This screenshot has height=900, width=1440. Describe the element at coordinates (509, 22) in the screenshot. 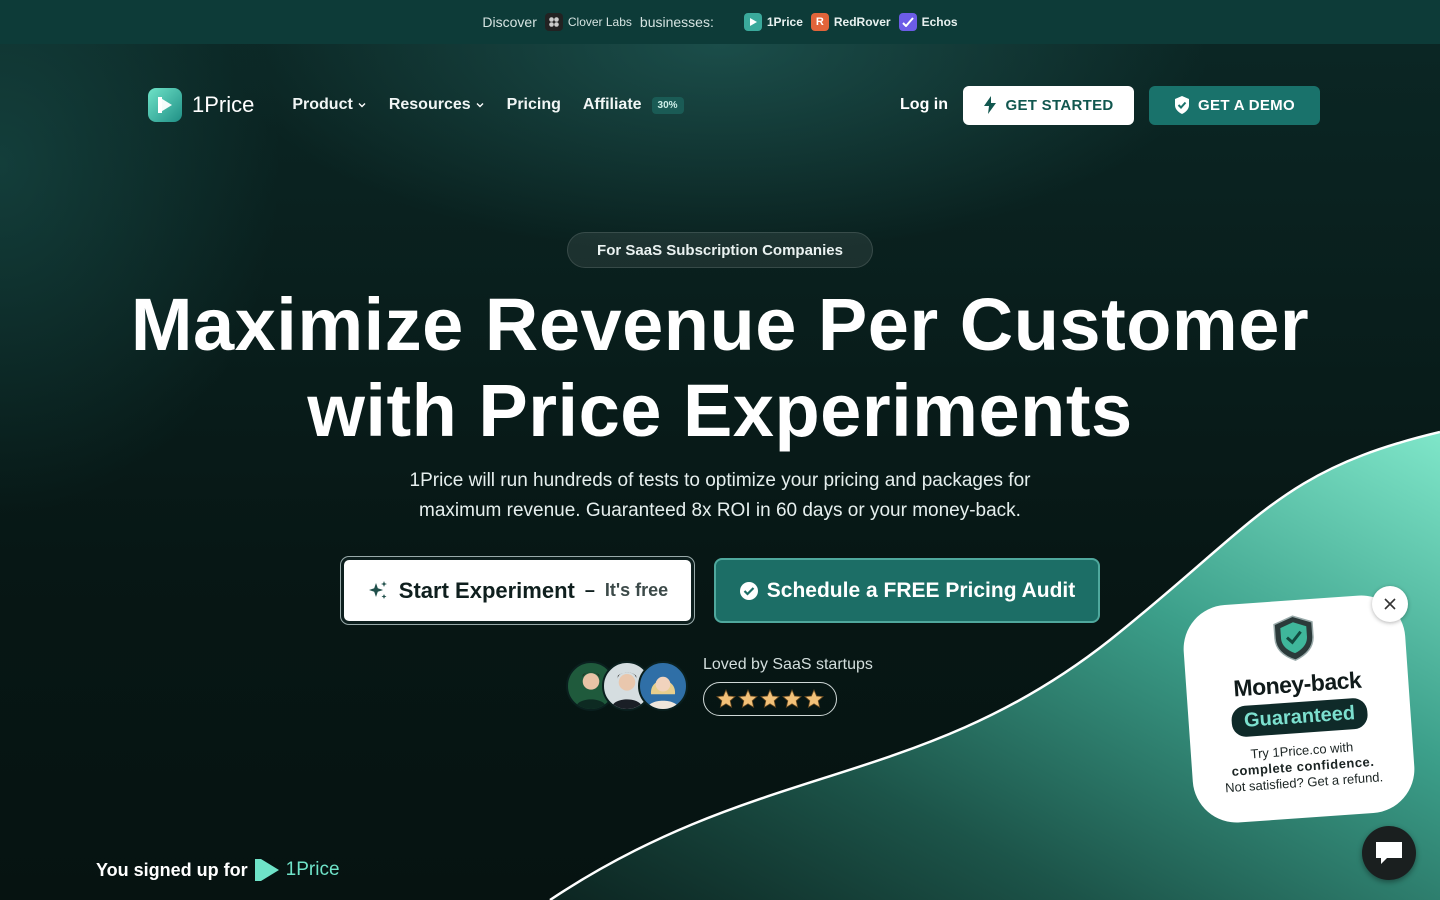

I see `discover-label: Discover` at that location.